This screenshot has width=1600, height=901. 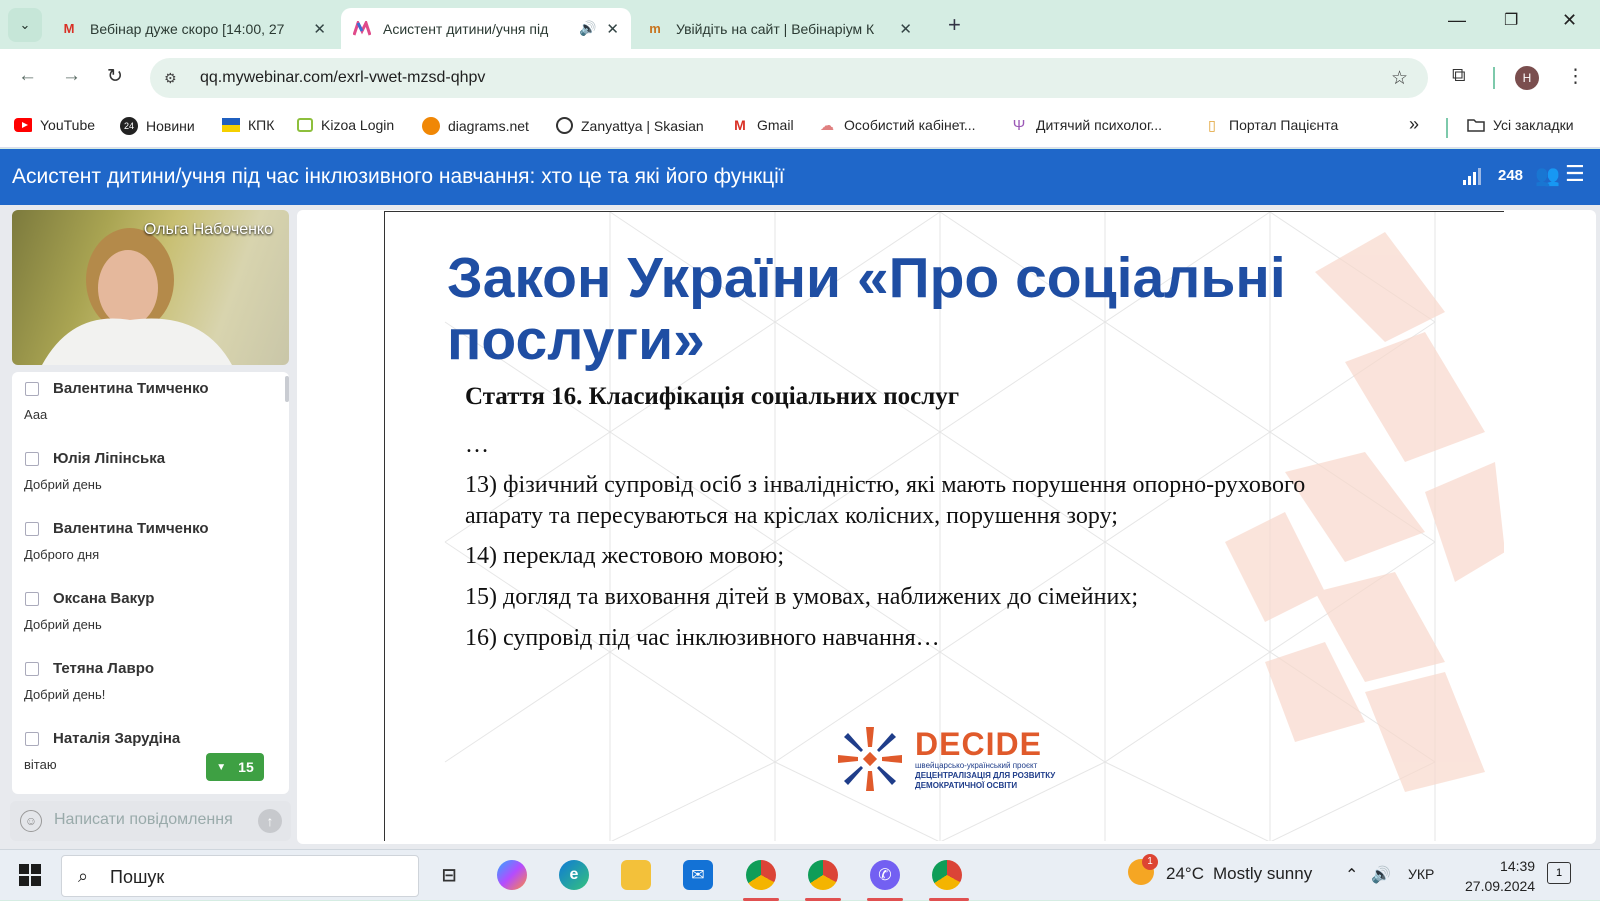 What do you see at coordinates (1520, 125) in the screenshot?
I see `all-bookmarks-button: Усі закладки` at bounding box center [1520, 125].